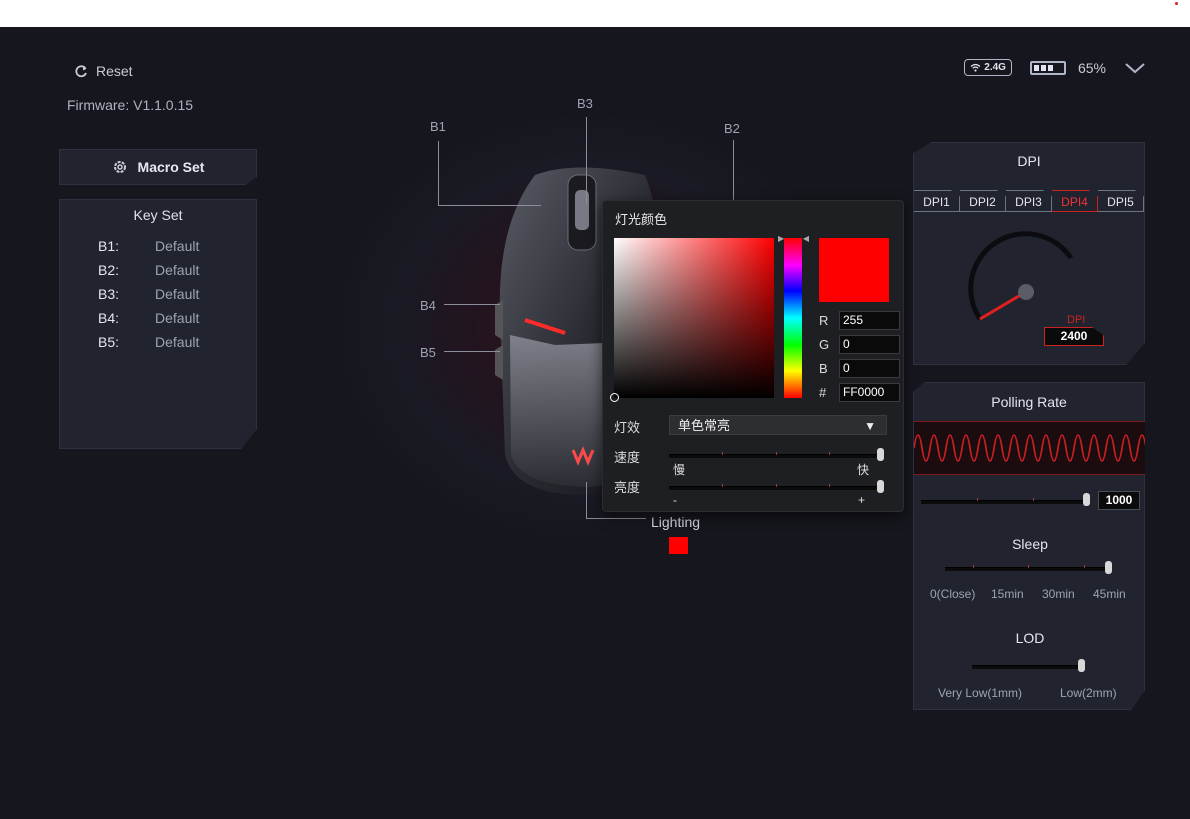 The image size is (1190, 819). Describe the element at coordinates (158, 215) in the screenshot. I see `key-set-title: Key Set` at that location.